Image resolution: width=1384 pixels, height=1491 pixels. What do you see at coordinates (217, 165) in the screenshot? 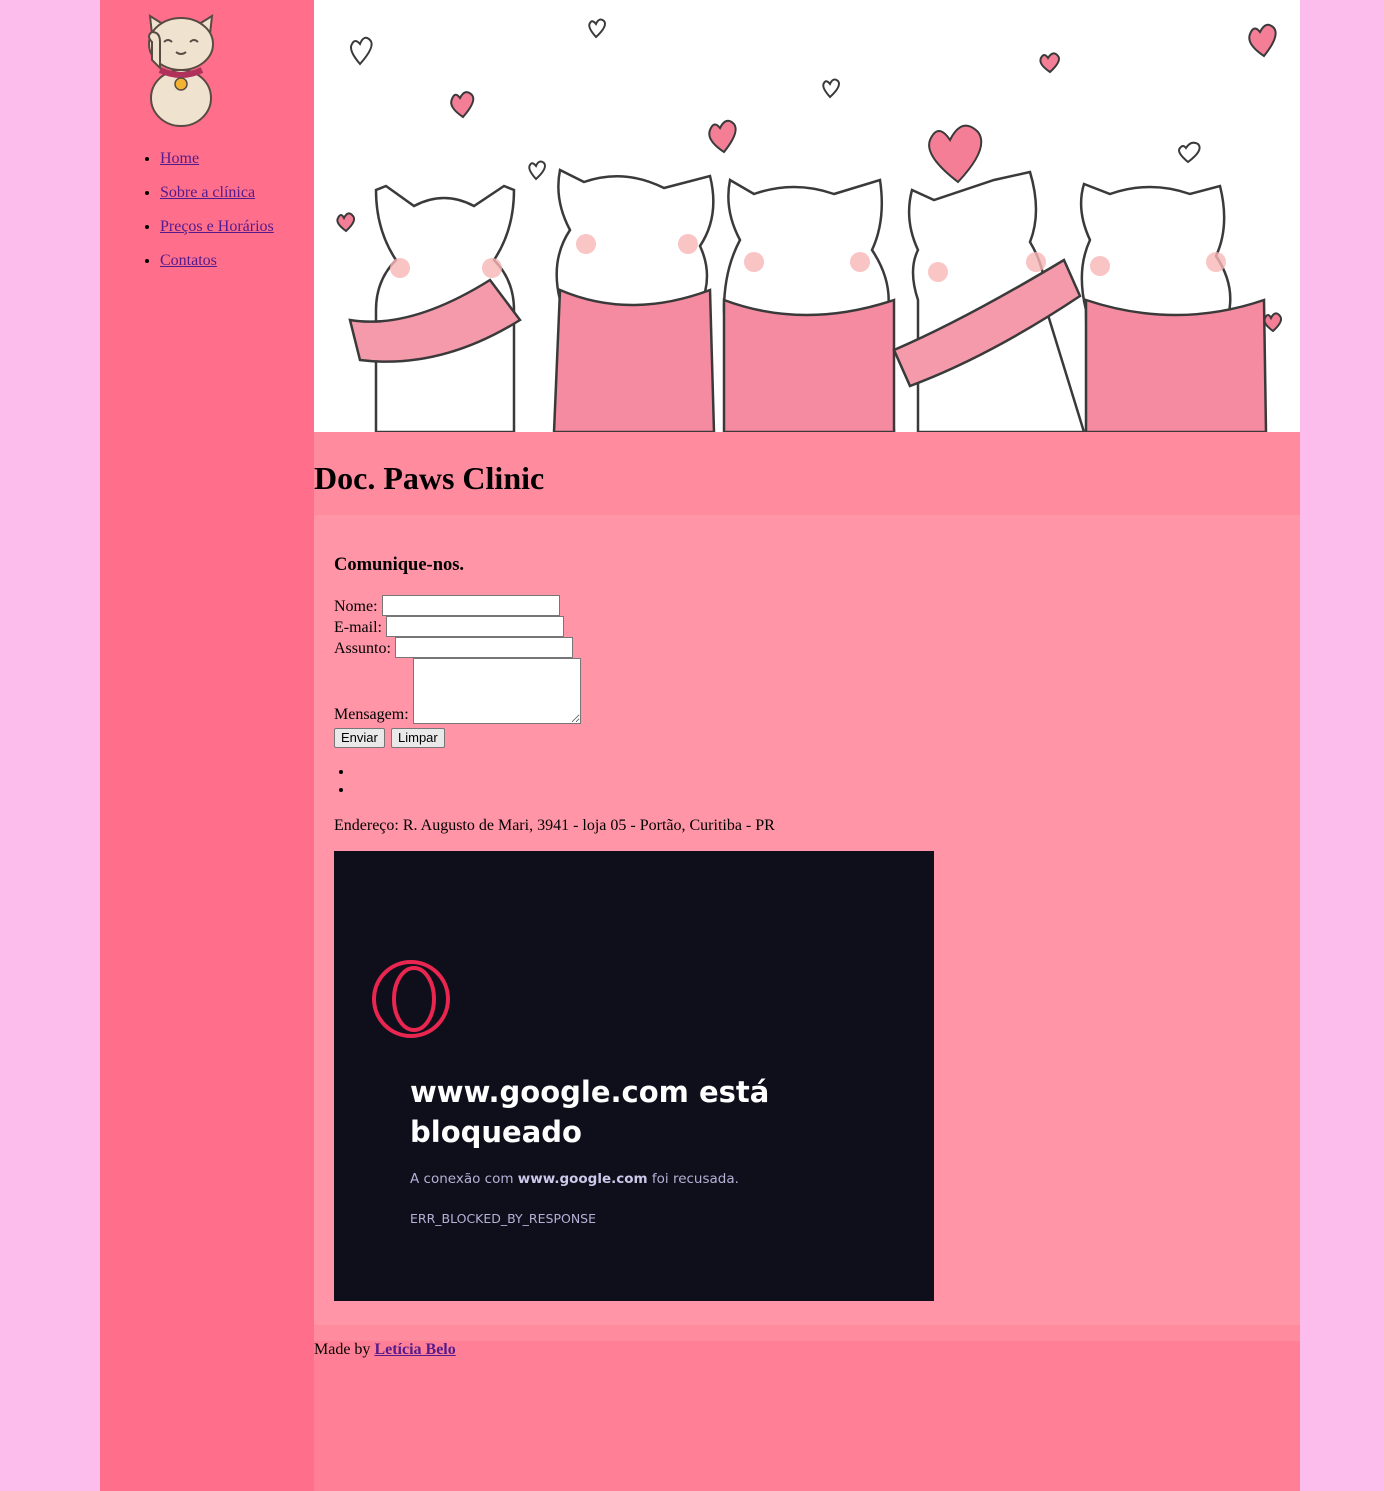
I see `nav-item-home: Home` at bounding box center [217, 165].